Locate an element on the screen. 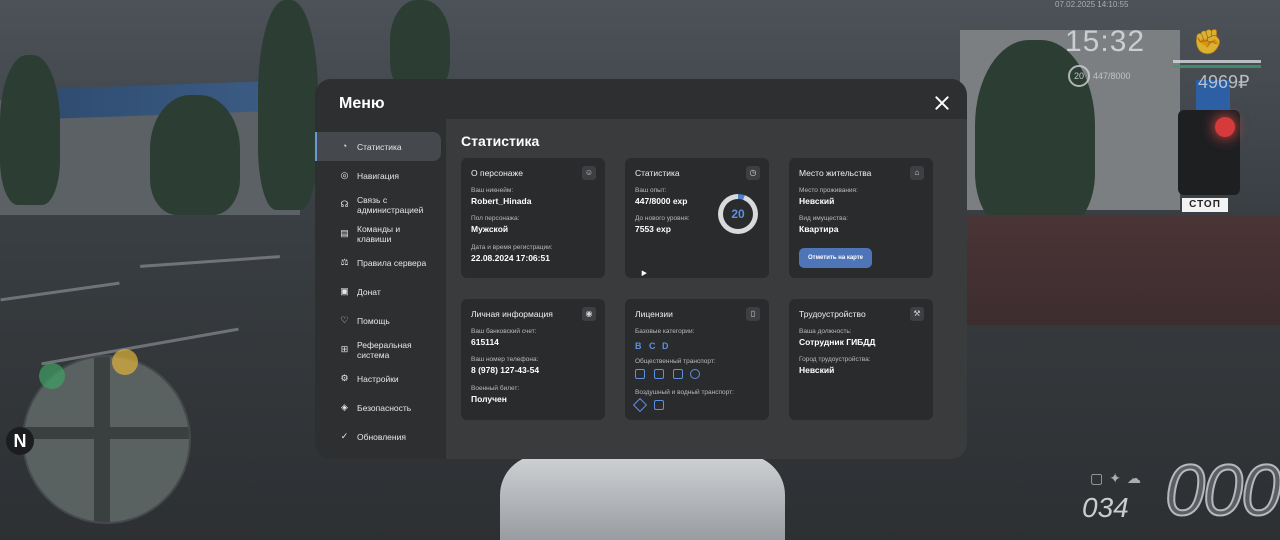  card-title: Личная информация is located at coordinates (512, 314).